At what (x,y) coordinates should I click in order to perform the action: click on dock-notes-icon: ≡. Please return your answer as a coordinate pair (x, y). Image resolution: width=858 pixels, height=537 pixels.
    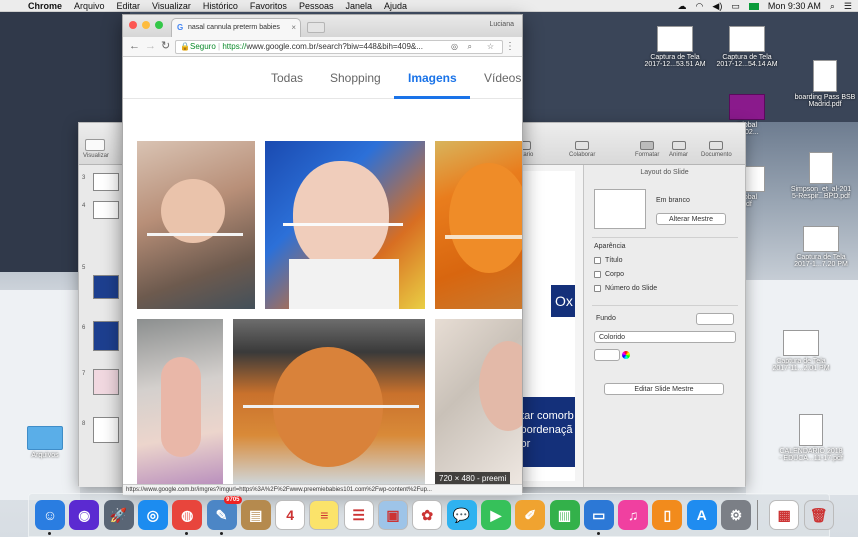
    Looking at the image, I should click on (324, 515).